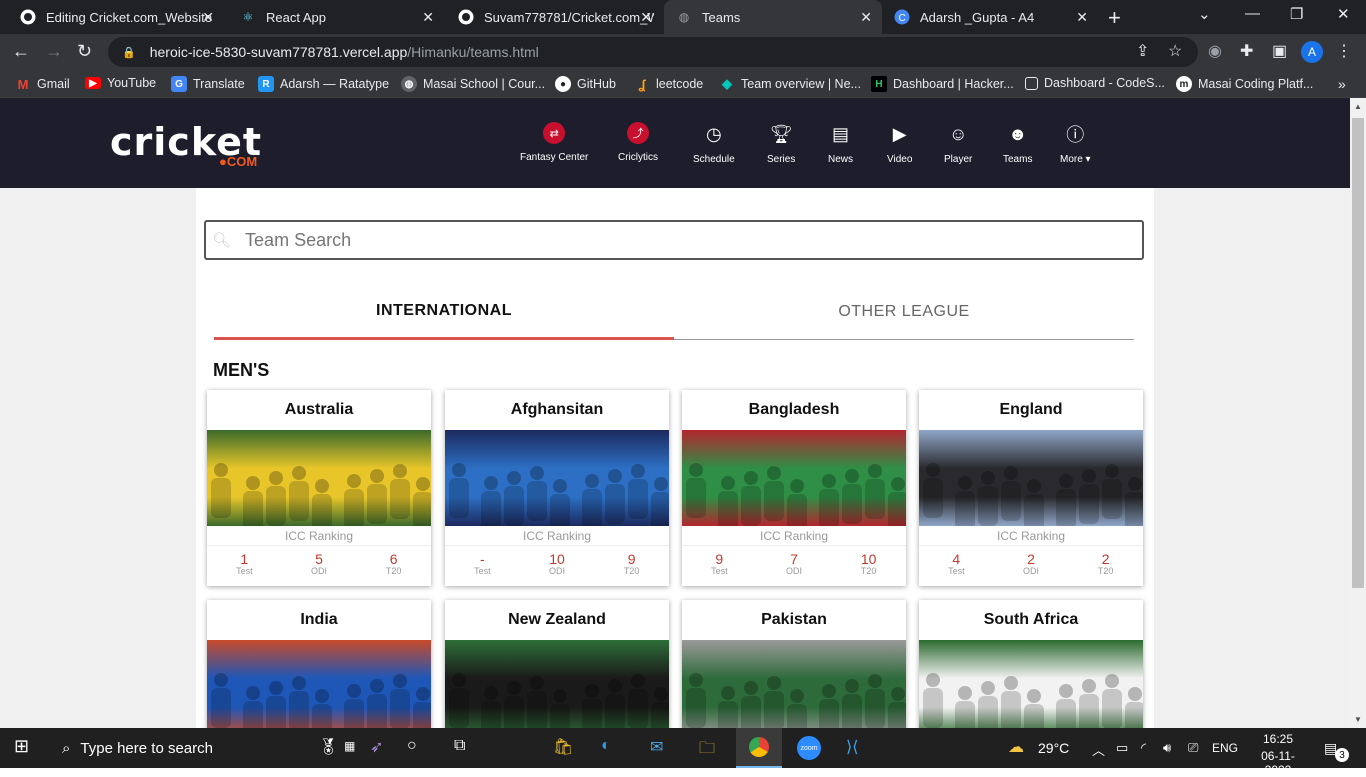 The width and height of the screenshot is (1366, 777). I want to click on new-tab-button: +, so click(1114, 18).